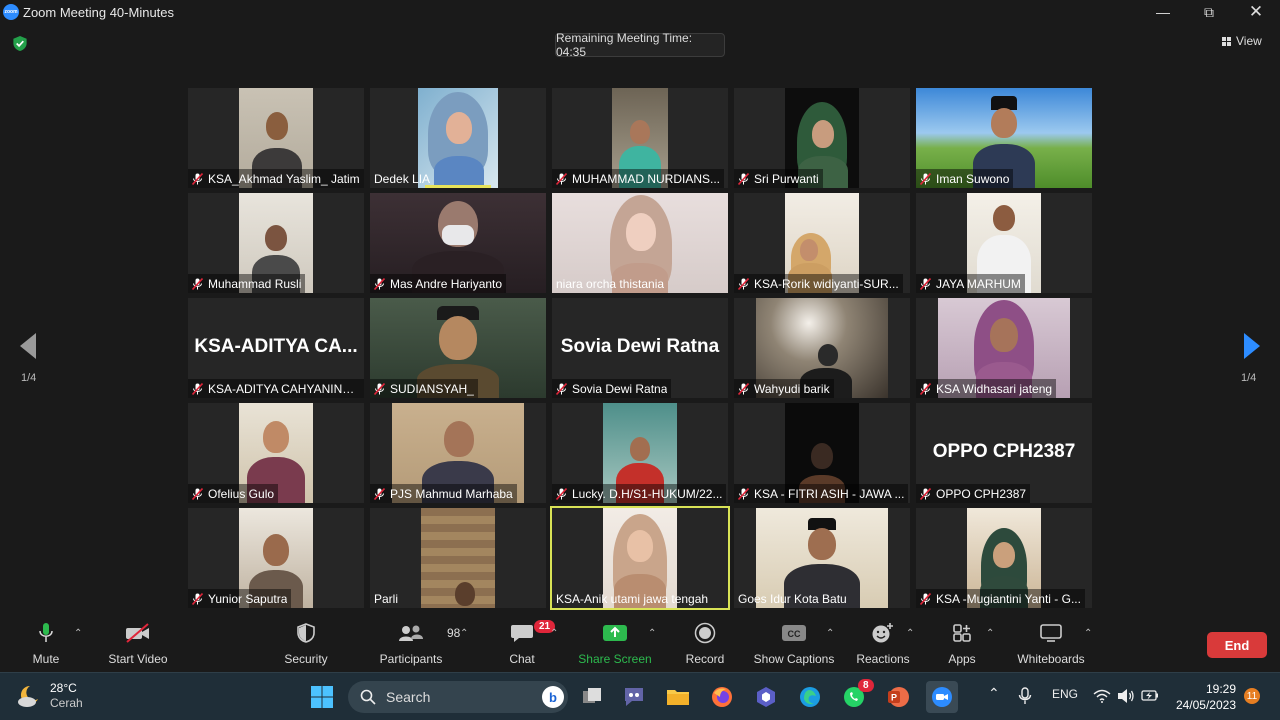 This screenshot has height=720, width=1280. What do you see at coordinates (276, 243) in the screenshot?
I see `video-tile: Muhammad Rusli` at bounding box center [276, 243].